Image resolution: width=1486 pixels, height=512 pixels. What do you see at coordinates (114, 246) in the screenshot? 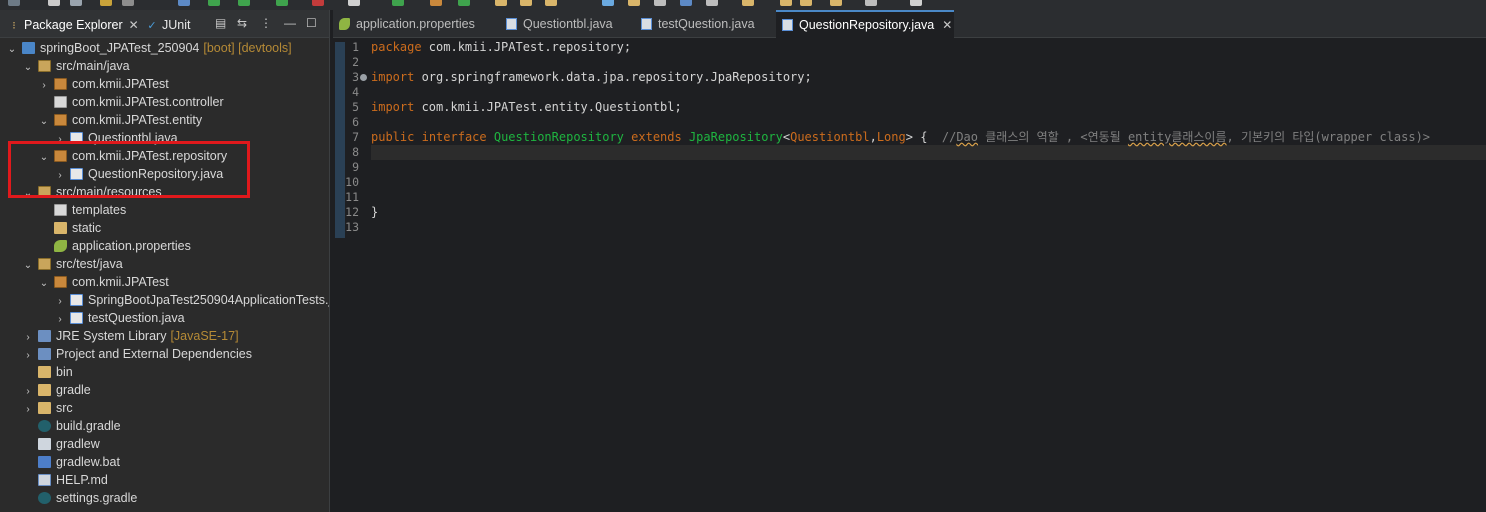
I see `tree-item-application-properties: application.properties` at bounding box center [114, 246].